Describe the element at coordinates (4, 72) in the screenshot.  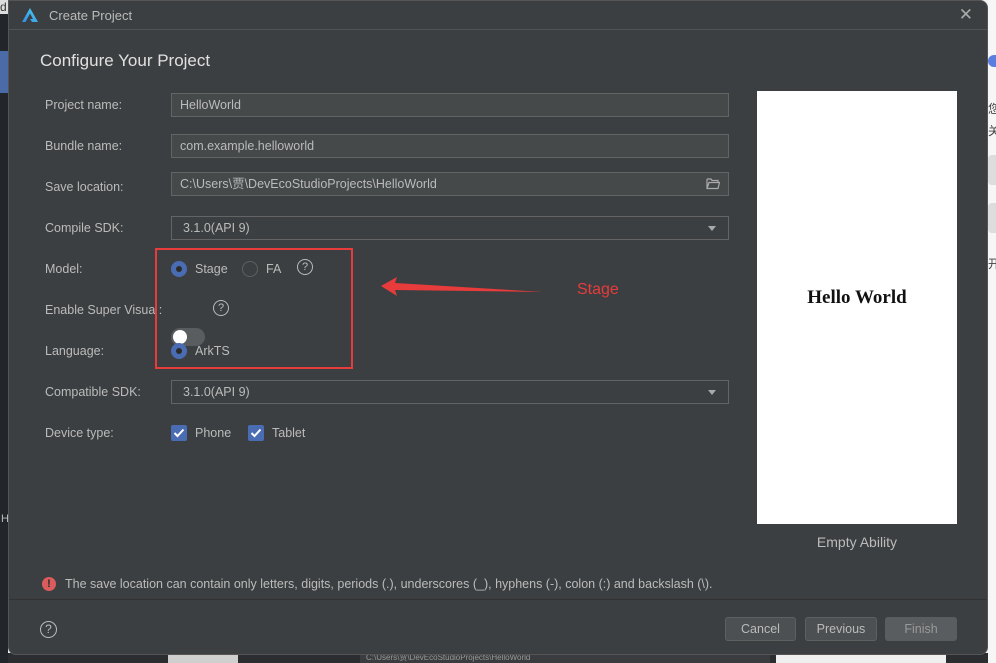
I see `background-selected-item` at that location.